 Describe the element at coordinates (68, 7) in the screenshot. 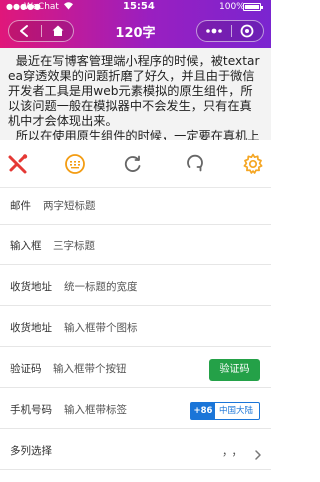

I see `wifi-icon` at that location.